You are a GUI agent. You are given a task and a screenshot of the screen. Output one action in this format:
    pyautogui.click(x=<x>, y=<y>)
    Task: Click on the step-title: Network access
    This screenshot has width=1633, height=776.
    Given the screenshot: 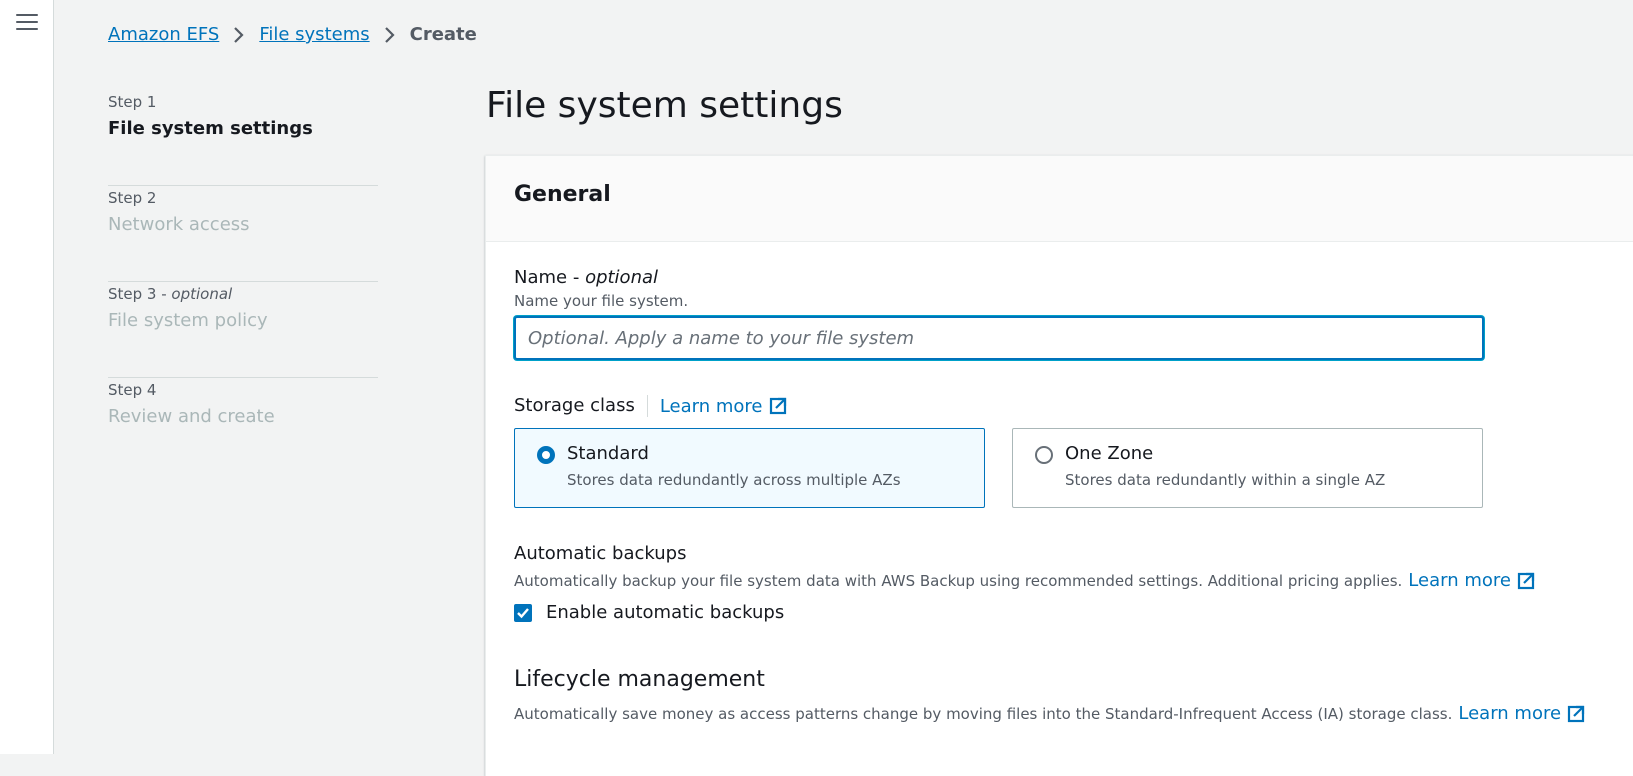 What is the action you would take?
    pyautogui.click(x=179, y=224)
    